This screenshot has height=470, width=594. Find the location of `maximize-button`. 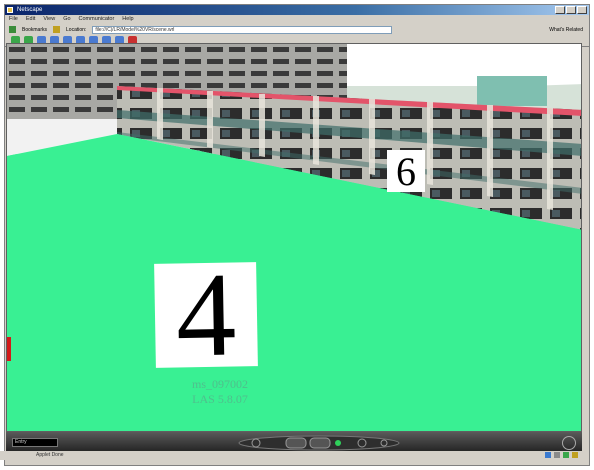

maximize-button is located at coordinates (571, 10).